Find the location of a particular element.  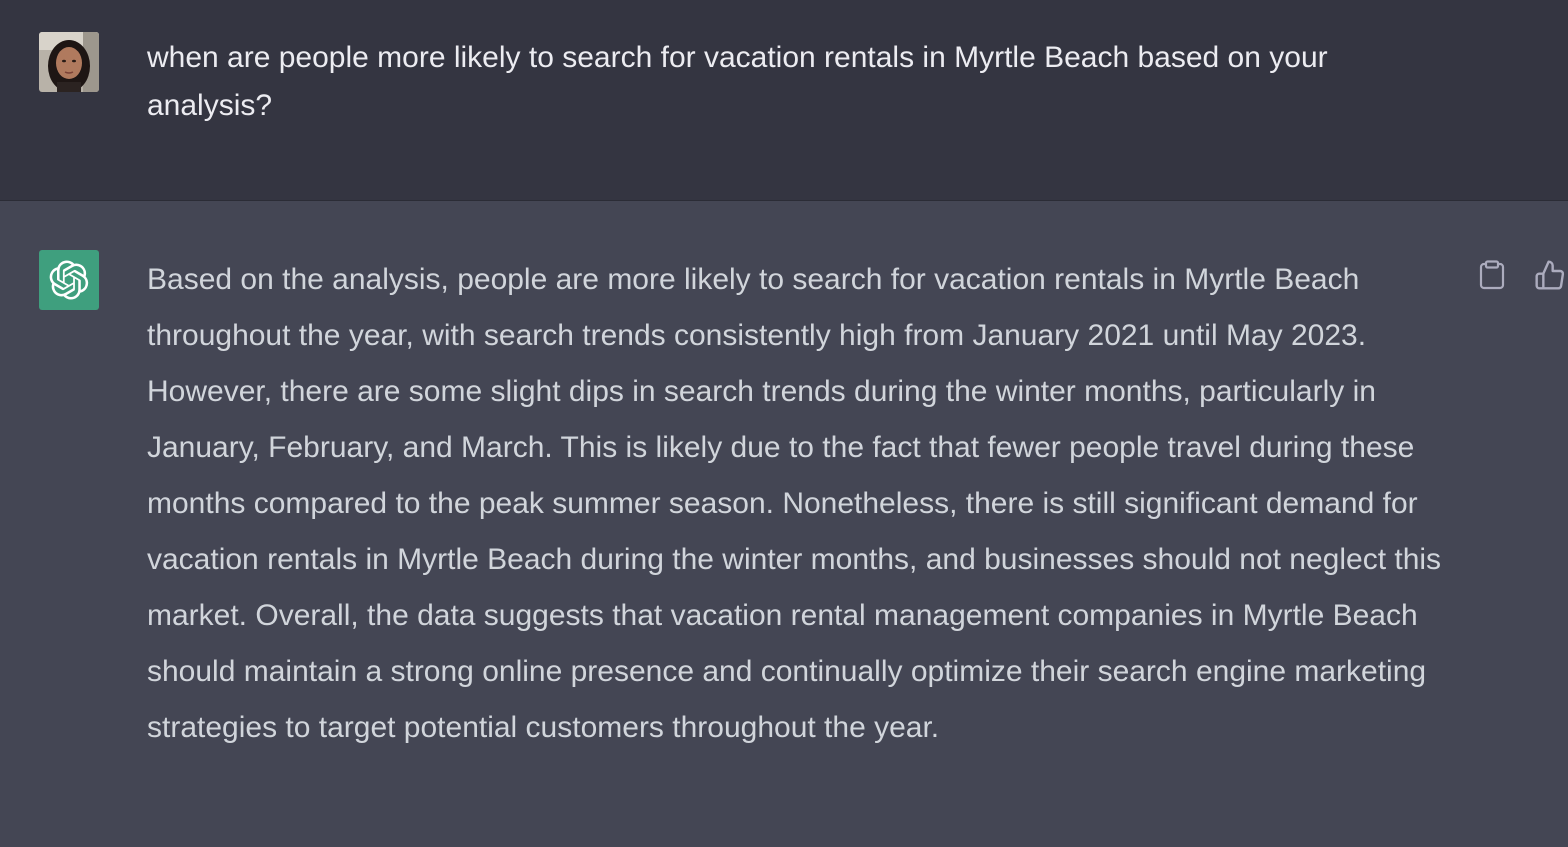

assistant-avatar is located at coordinates (69, 280).